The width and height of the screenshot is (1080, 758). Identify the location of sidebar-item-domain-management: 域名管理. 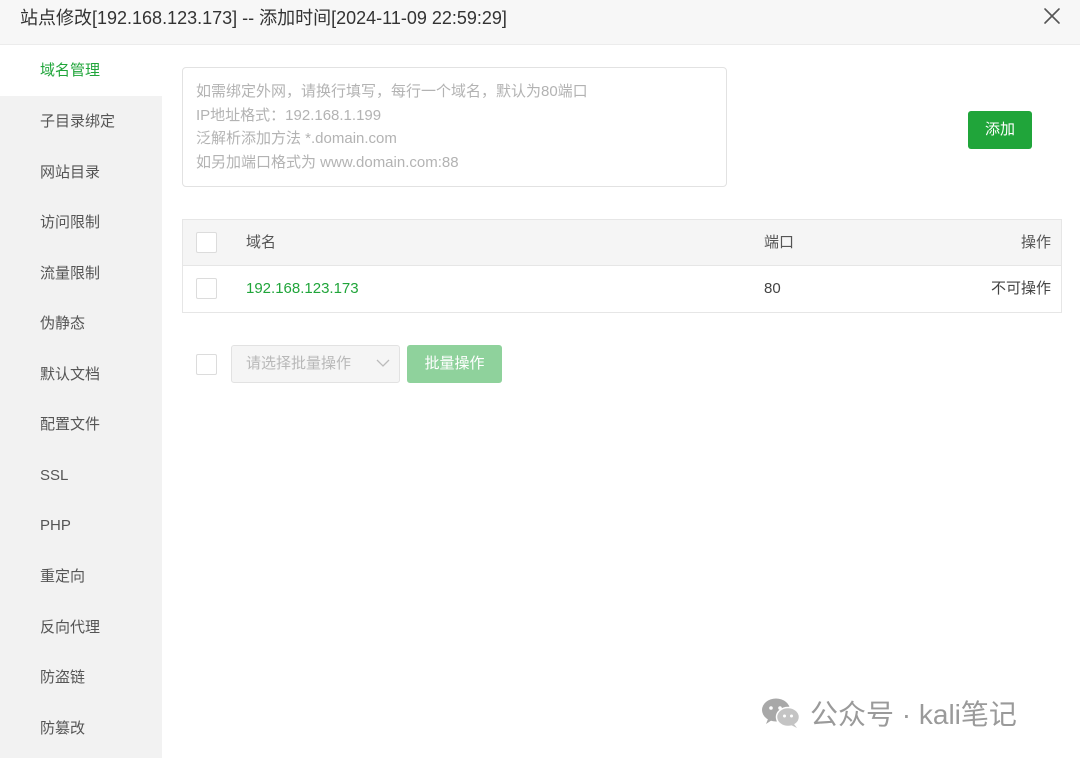
(81, 70).